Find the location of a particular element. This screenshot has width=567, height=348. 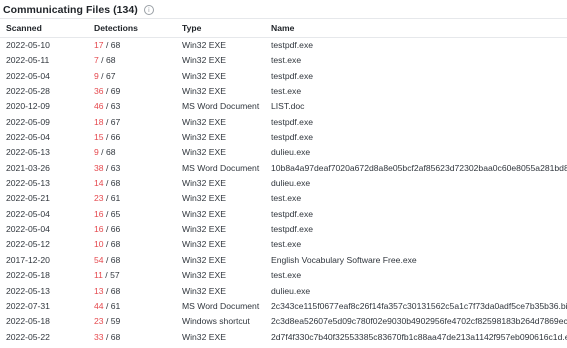

info-icon: i is located at coordinates (148, 10).